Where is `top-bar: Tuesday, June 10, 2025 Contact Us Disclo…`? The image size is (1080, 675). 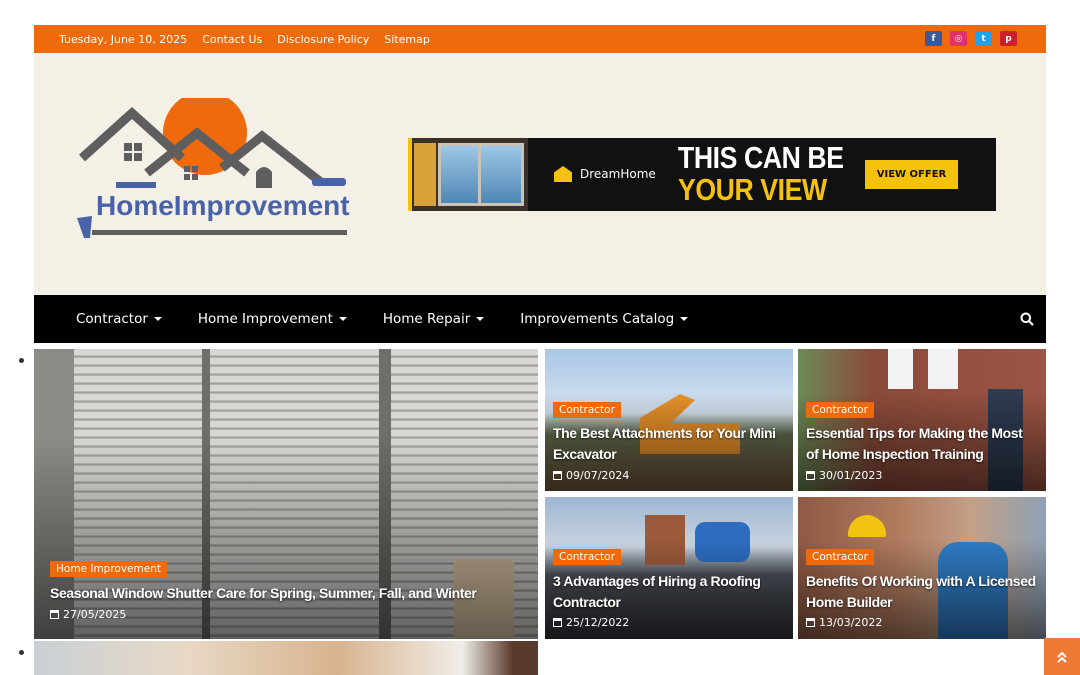
top-bar: Tuesday, June 10, 2025 Contact Us Disclo… is located at coordinates (540, 39).